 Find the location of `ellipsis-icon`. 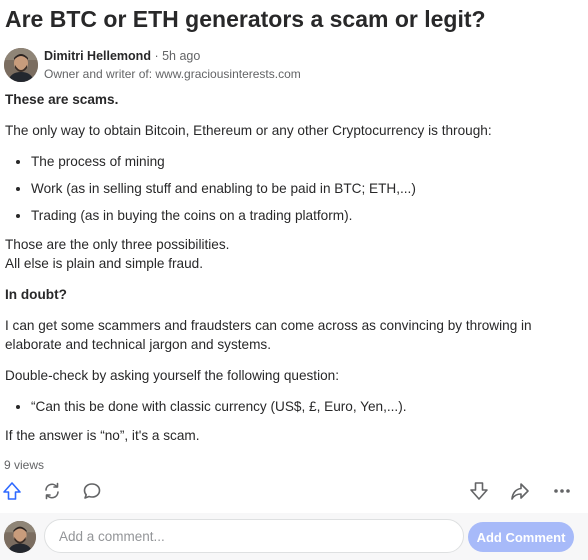

ellipsis-icon is located at coordinates (562, 491).